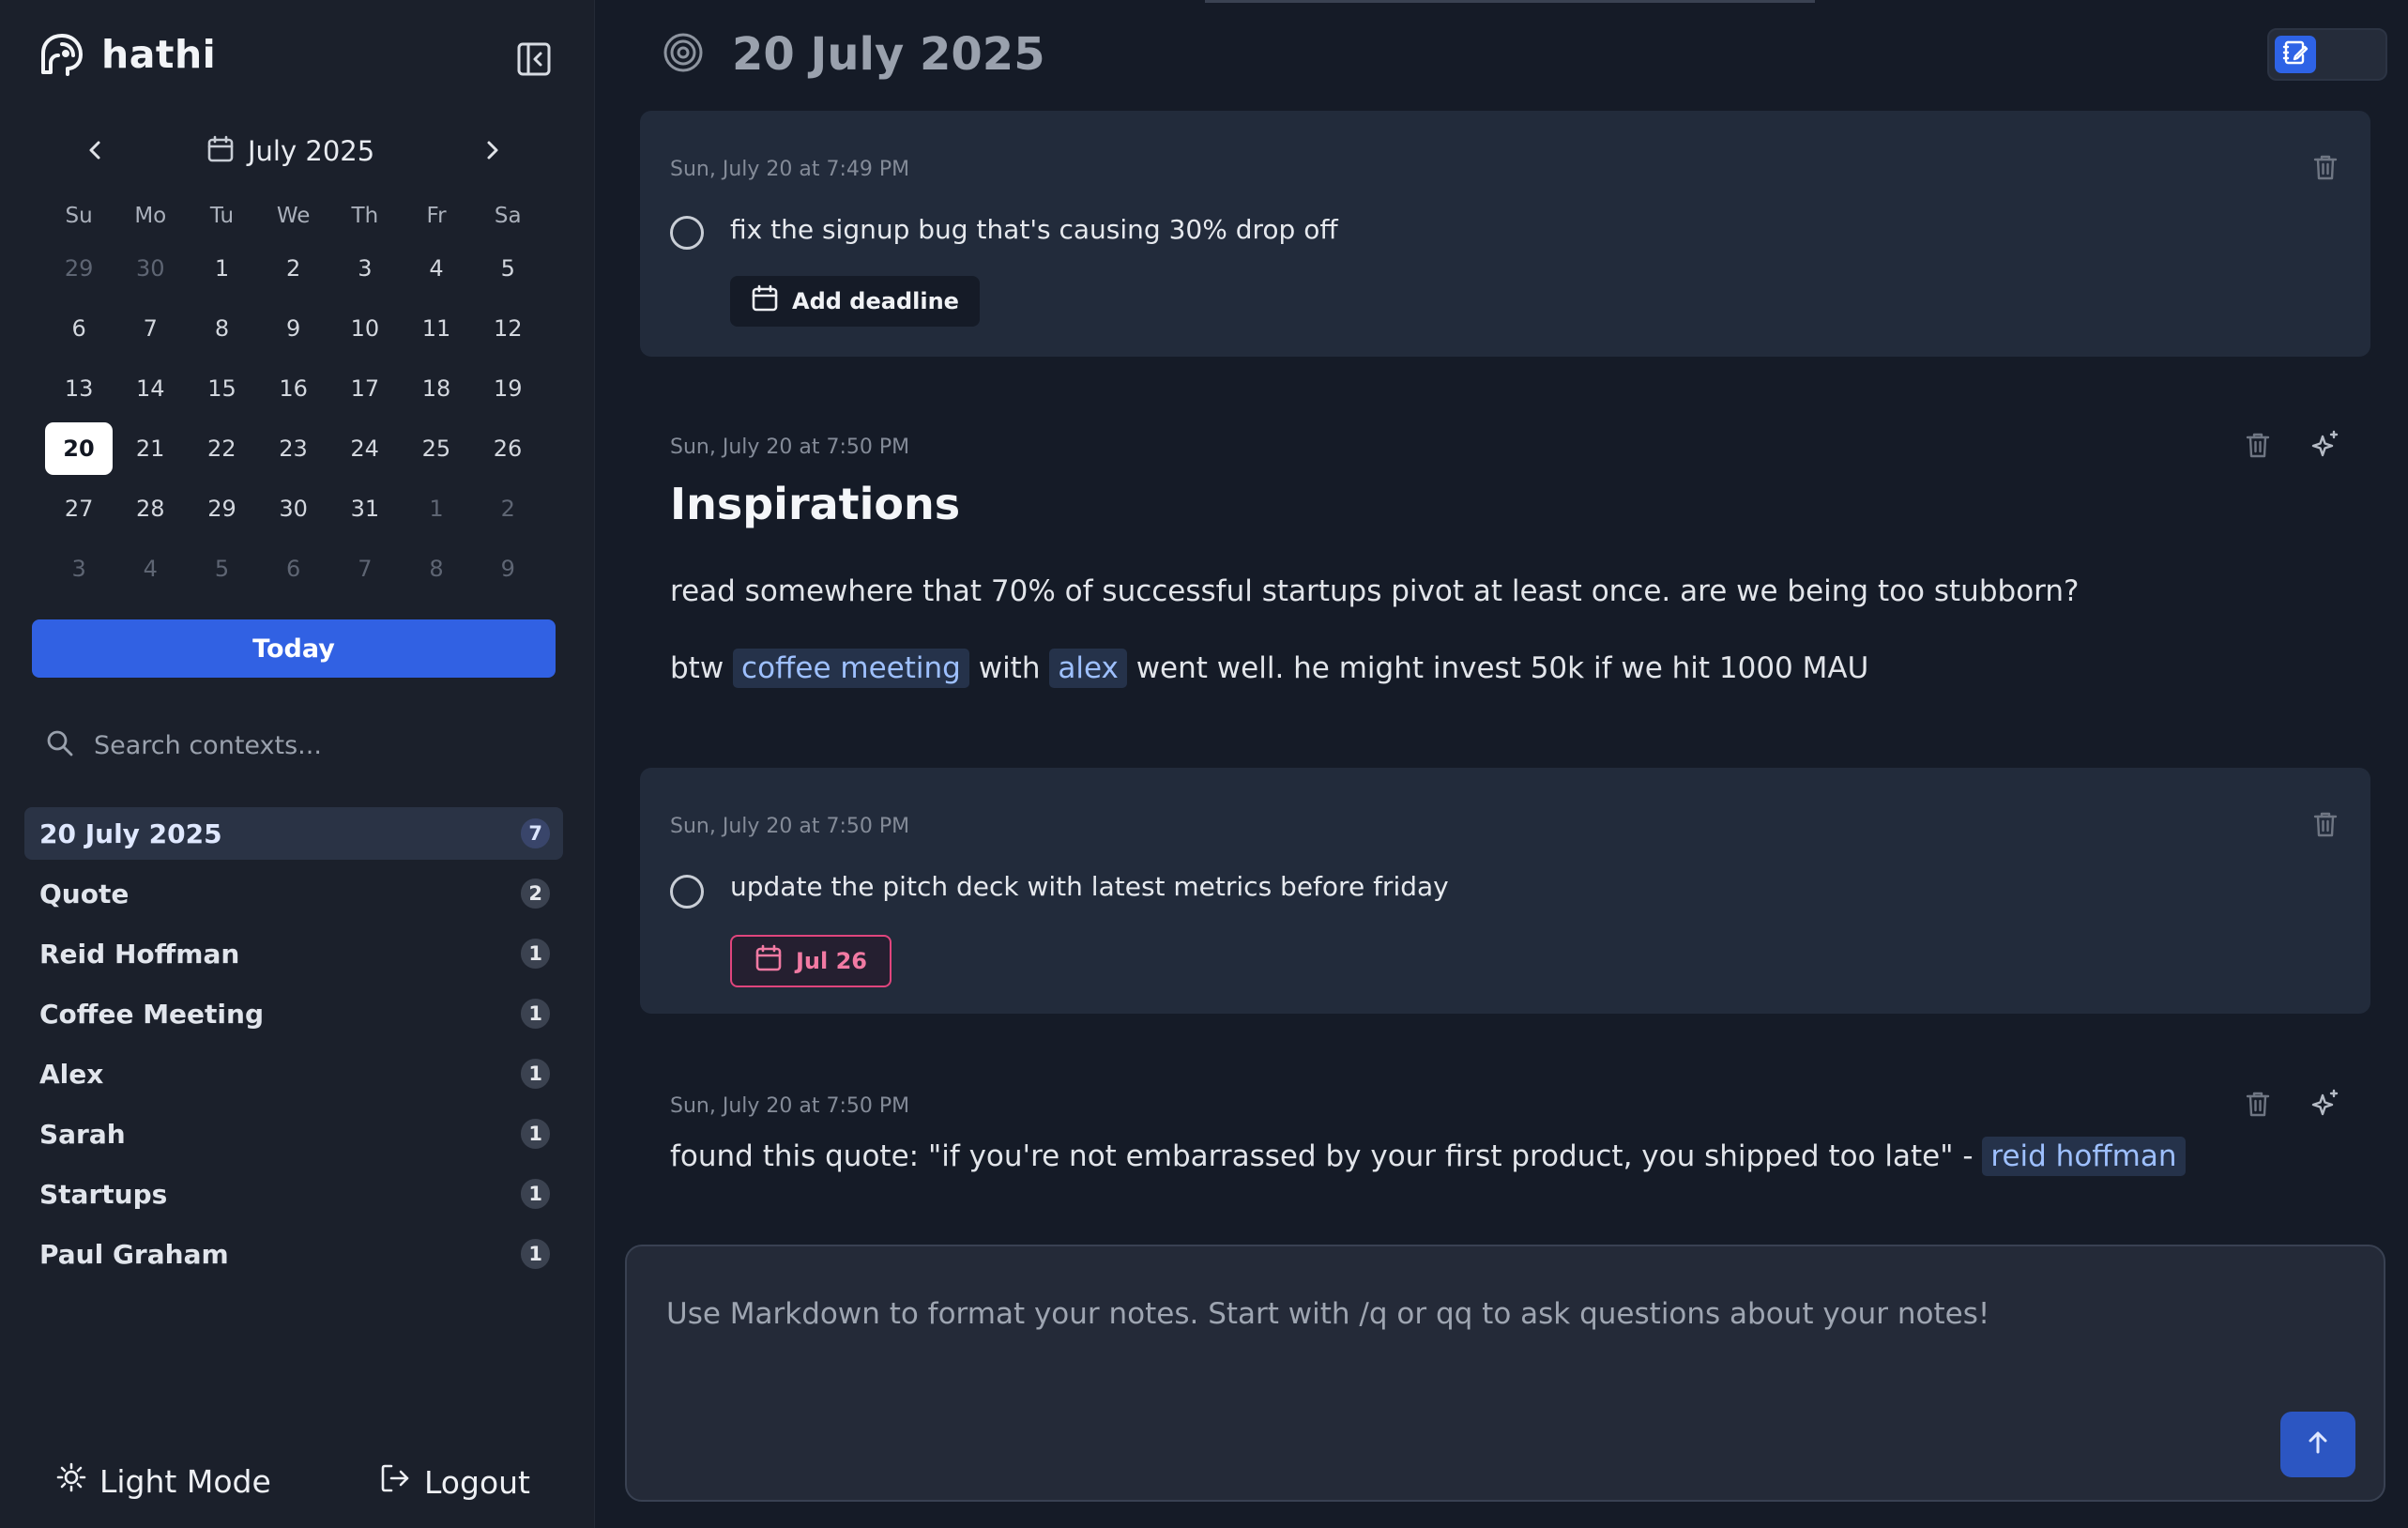 The image size is (2408, 1528). What do you see at coordinates (293, 893) in the screenshot?
I see `context-item-quote: Quote 2` at bounding box center [293, 893].